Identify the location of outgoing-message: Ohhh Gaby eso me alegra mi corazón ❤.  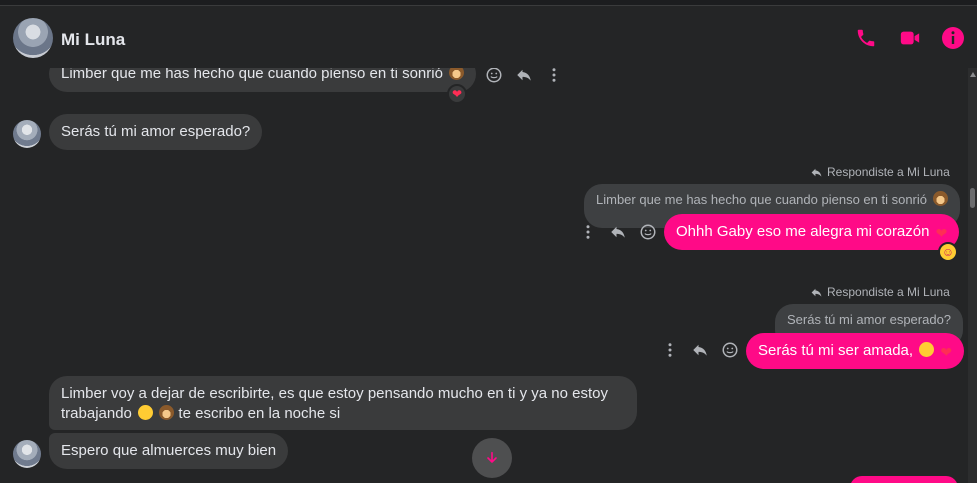
(812, 232).